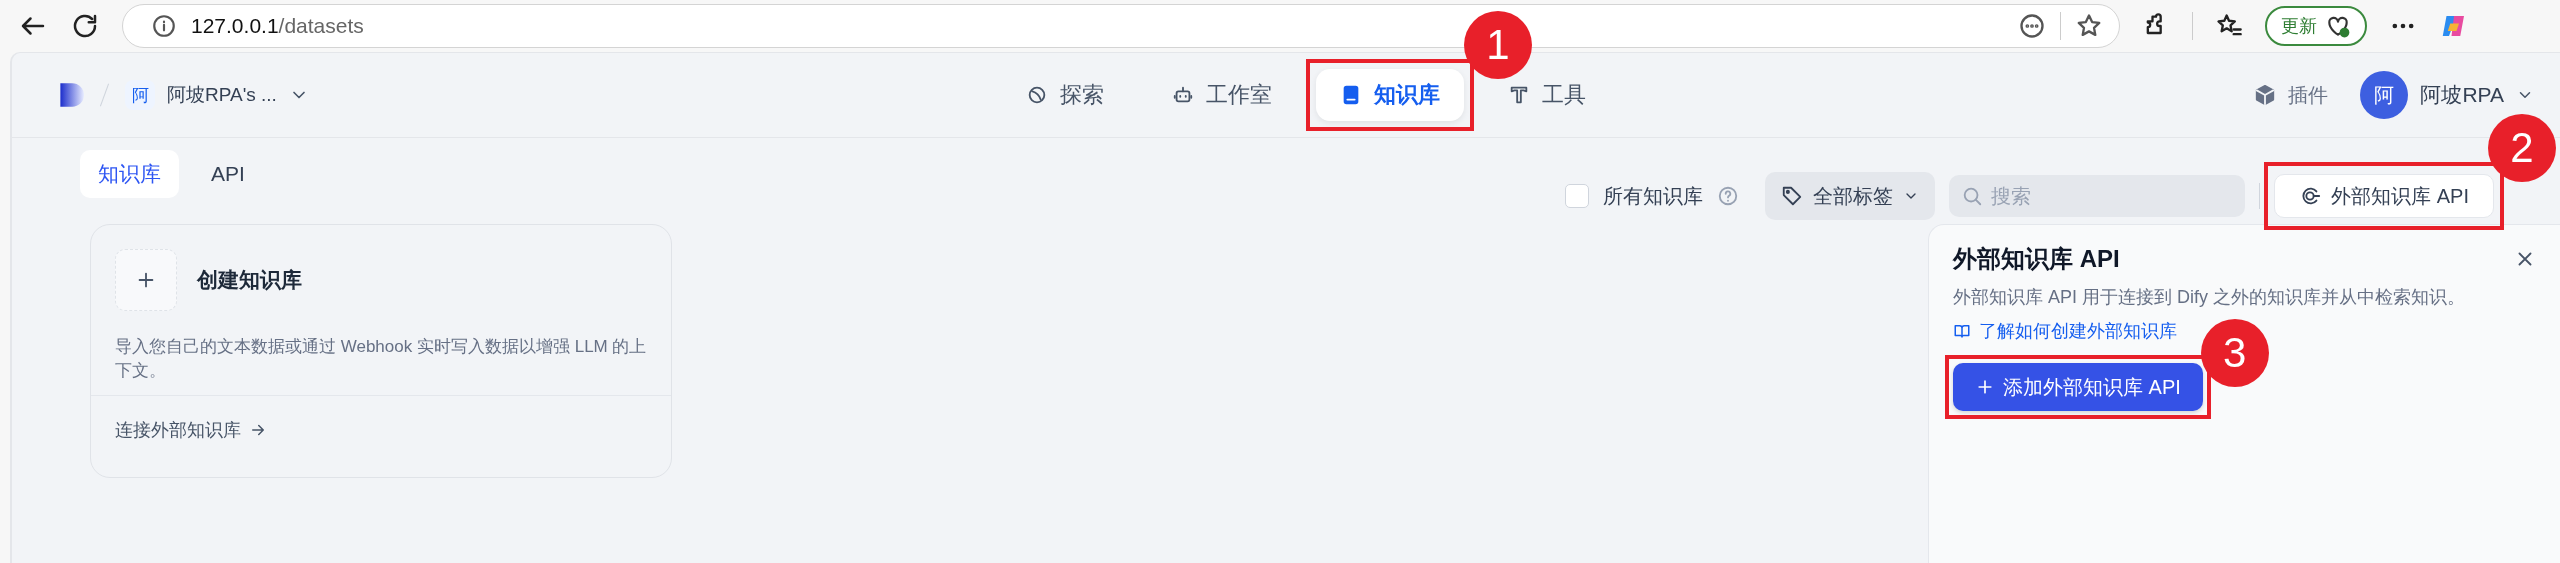  Describe the element at coordinates (2065, 331) in the screenshot. I see `docs-link: 了解如何创建外部知识库` at that location.